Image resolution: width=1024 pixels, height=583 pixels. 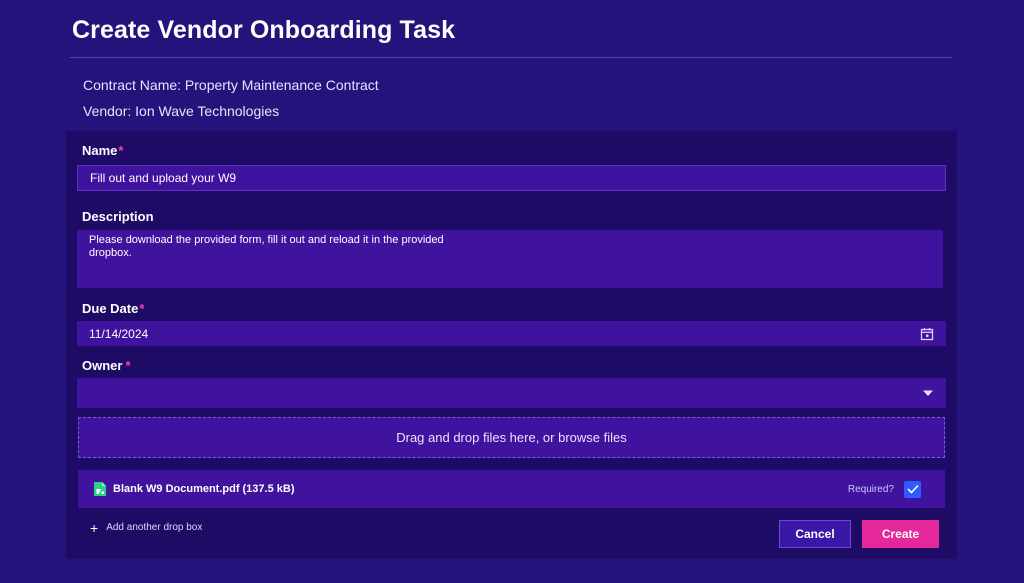 What do you see at coordinates (163, 178) in the screenshot?
I see `name-input-value: Fill out and upload your W9` at bounding box center [163, 178].